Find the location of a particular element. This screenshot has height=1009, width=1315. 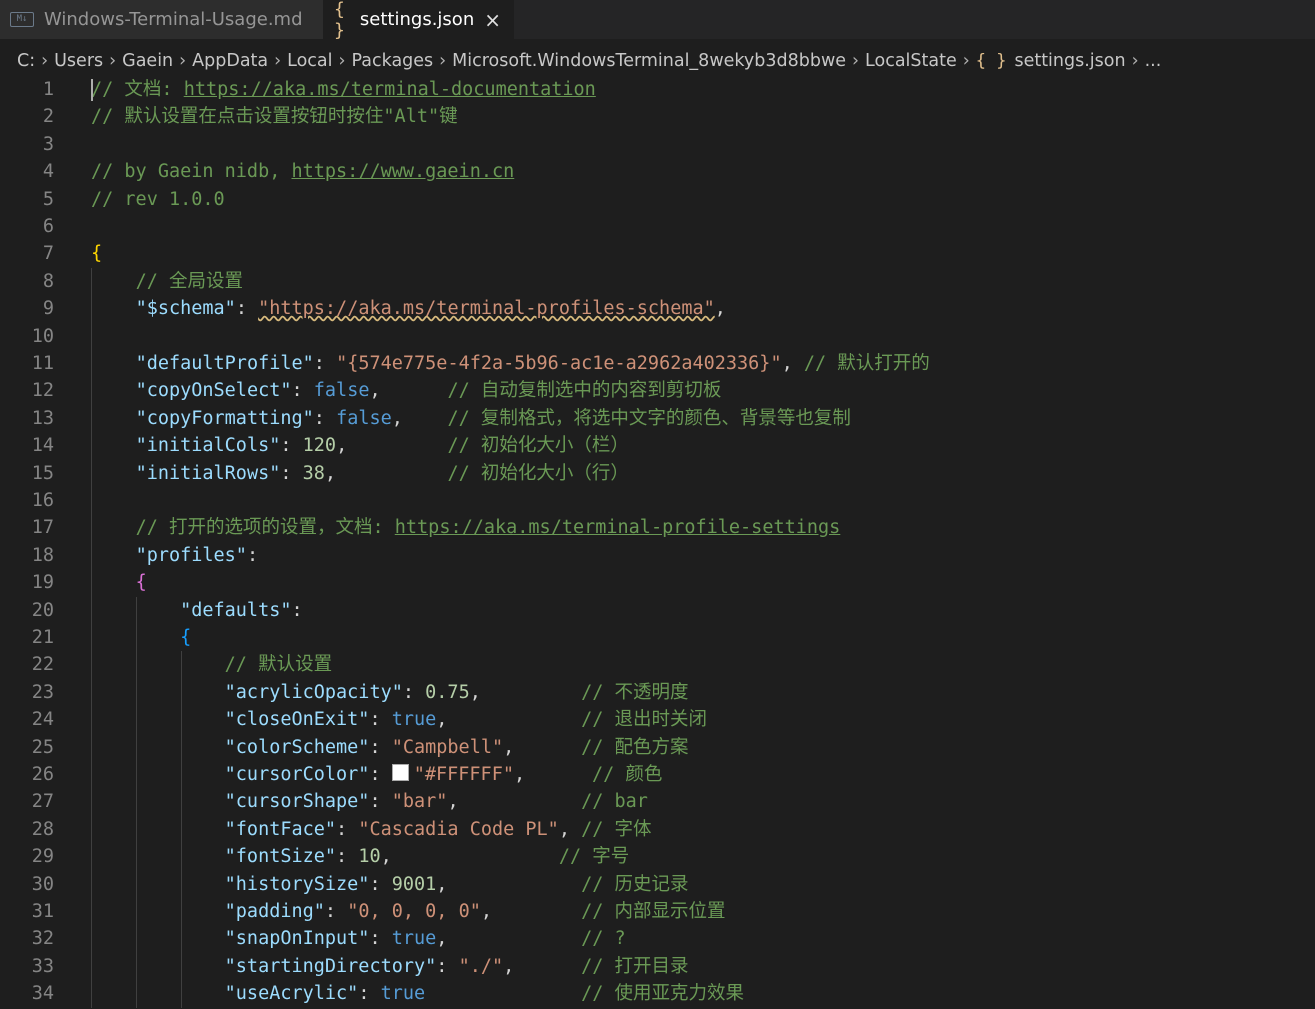

code-line: 34 "useAcrylic": true // 使用亚克力效果 is located at coordinates (657, 993).